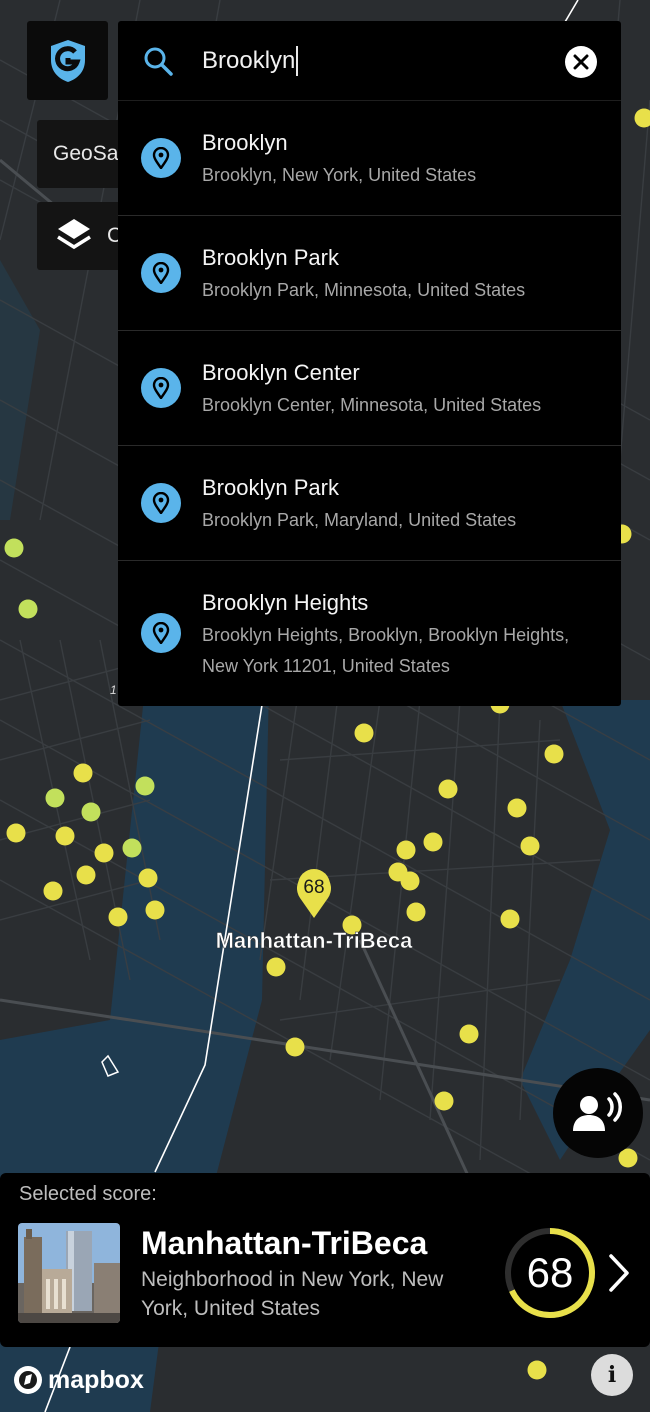 The image size is (650, 1412). I want to click on search-query: Brooklyn, so click(249, 60).